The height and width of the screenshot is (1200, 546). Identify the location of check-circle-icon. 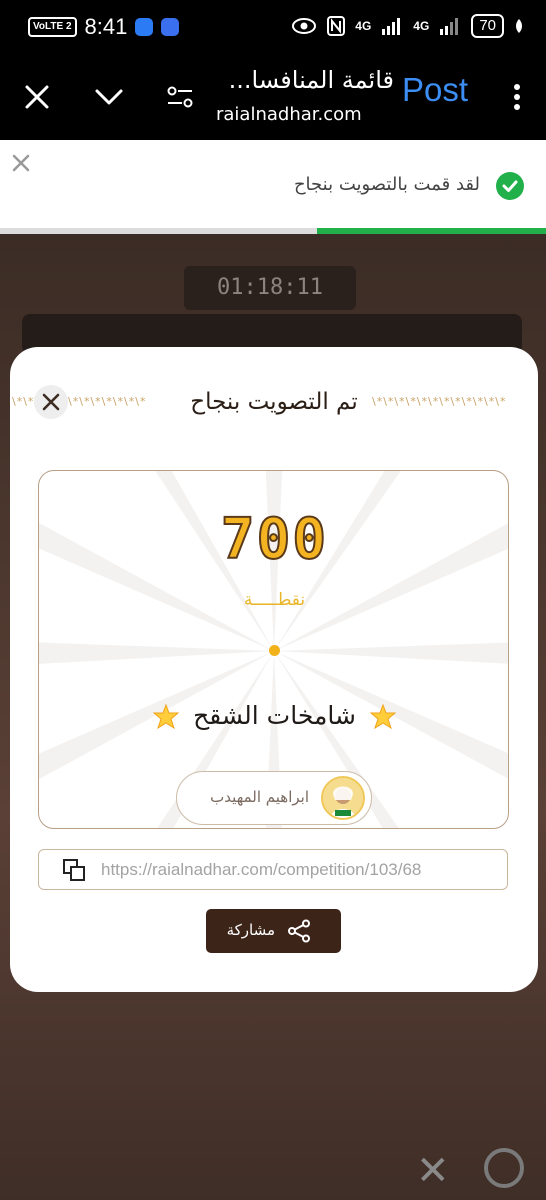
(510, 186).